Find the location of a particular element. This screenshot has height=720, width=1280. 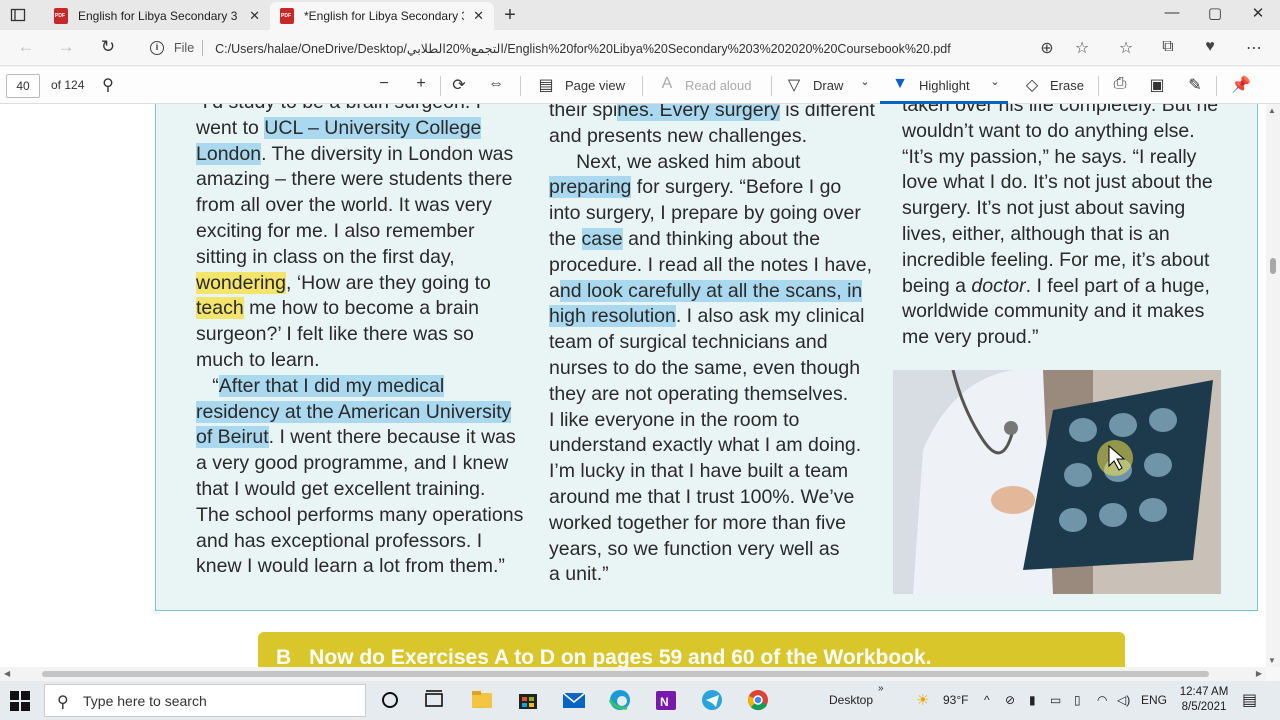

page-view-button: Page view is located at coordinates (595, 85).